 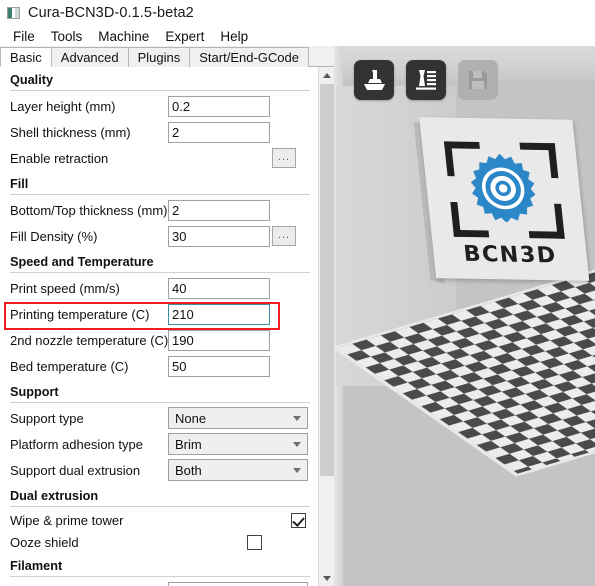 What do you see at coordinates (32, 80) in the screenshot?
I see `group-label: Quality` at bounding box center [32, 80].